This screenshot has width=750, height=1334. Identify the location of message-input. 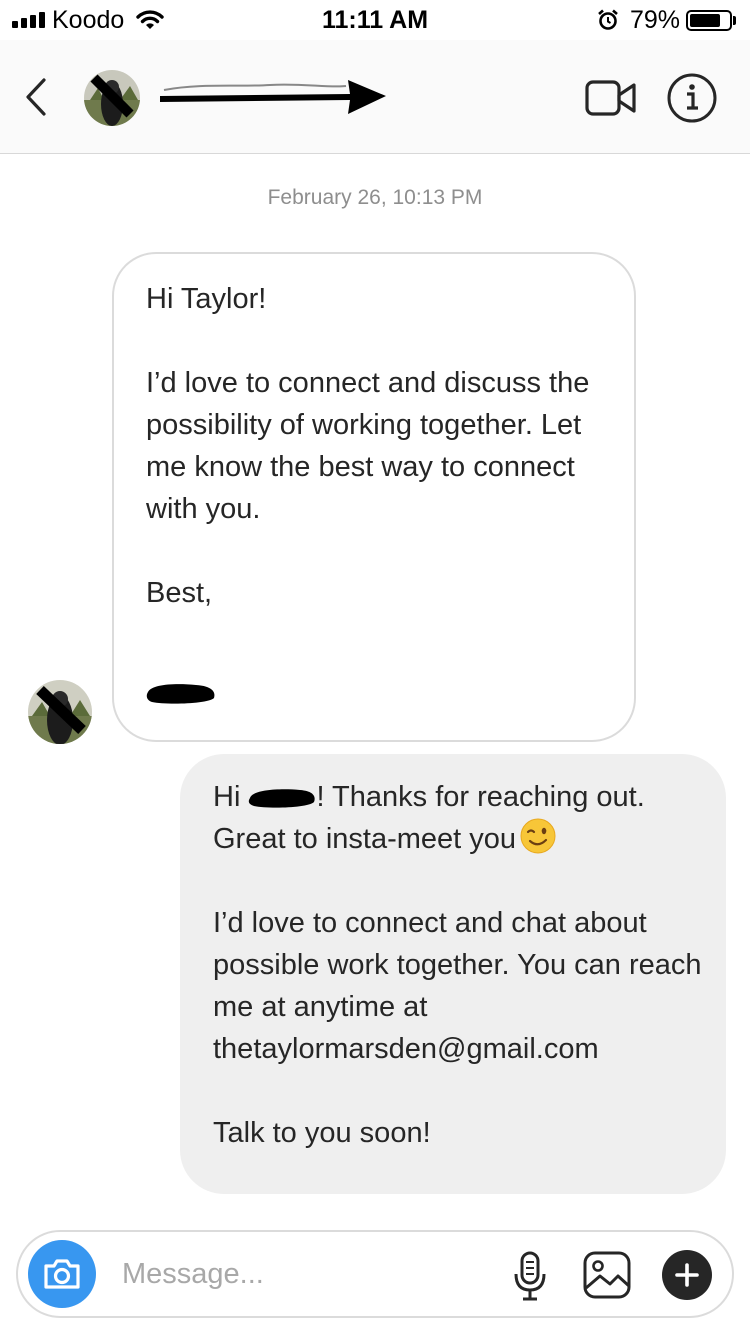
(302, 1274).